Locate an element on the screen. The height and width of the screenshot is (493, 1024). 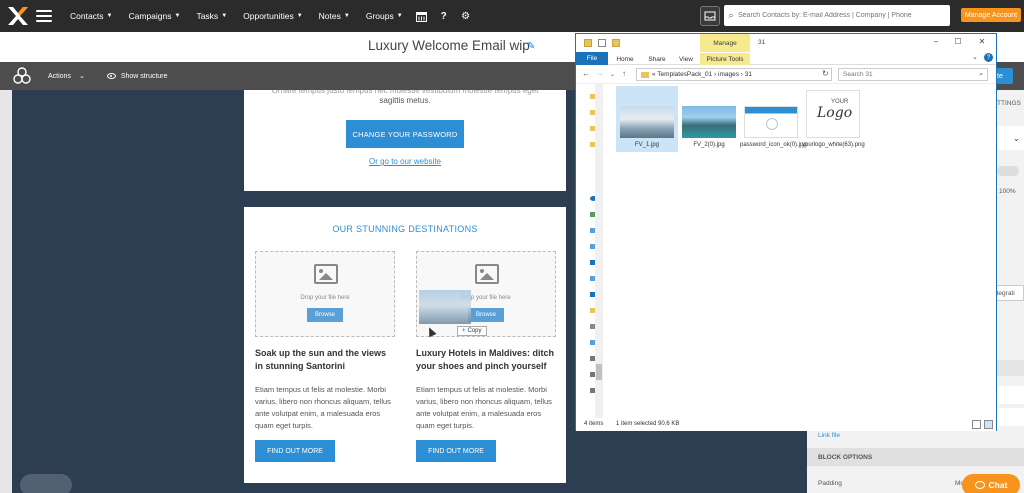
menu-groups: Groups ▼ is located at coordinates (384, 16).